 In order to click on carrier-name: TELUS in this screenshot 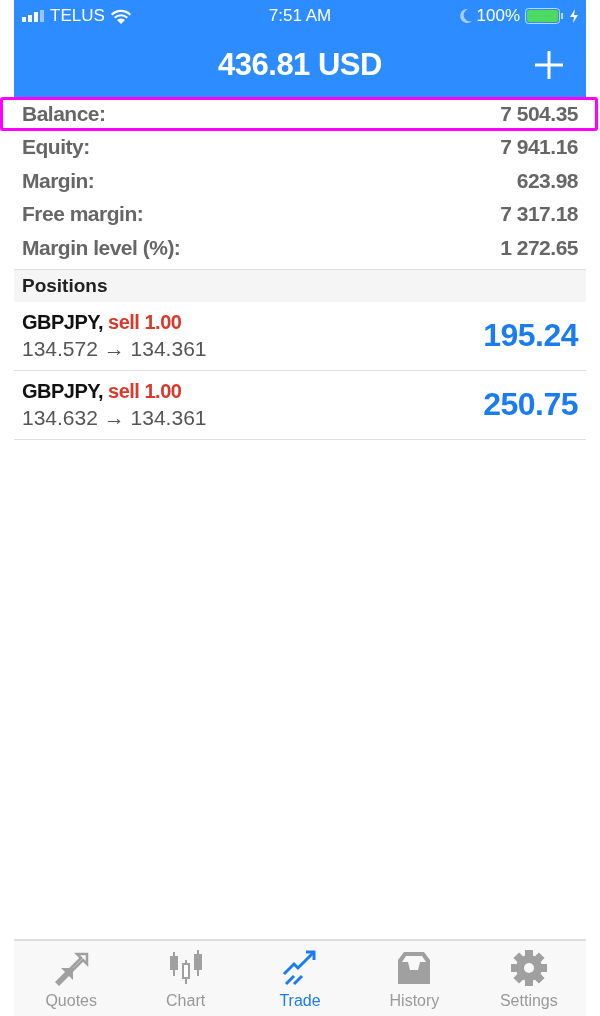, I will do `click(77, 16)`.